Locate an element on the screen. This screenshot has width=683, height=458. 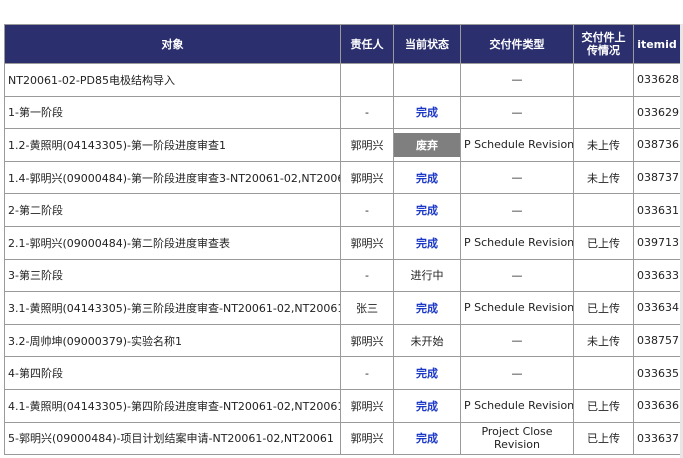
cell-itemid: 038736 is located at coordinates (657, 145).